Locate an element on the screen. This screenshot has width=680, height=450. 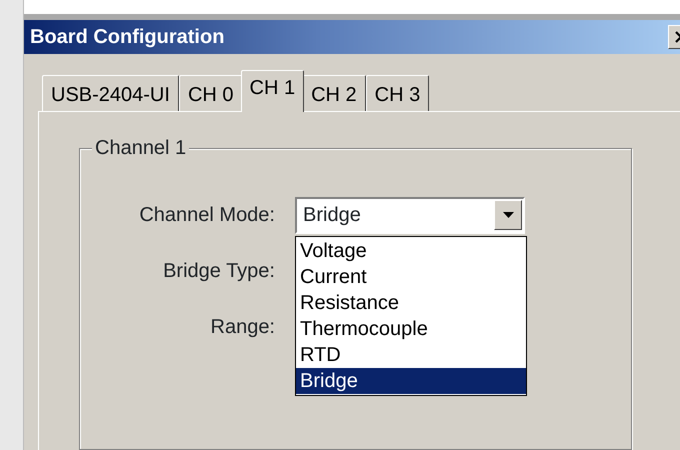
tab: USB-2404-UI is located at coordinates (110, 93).